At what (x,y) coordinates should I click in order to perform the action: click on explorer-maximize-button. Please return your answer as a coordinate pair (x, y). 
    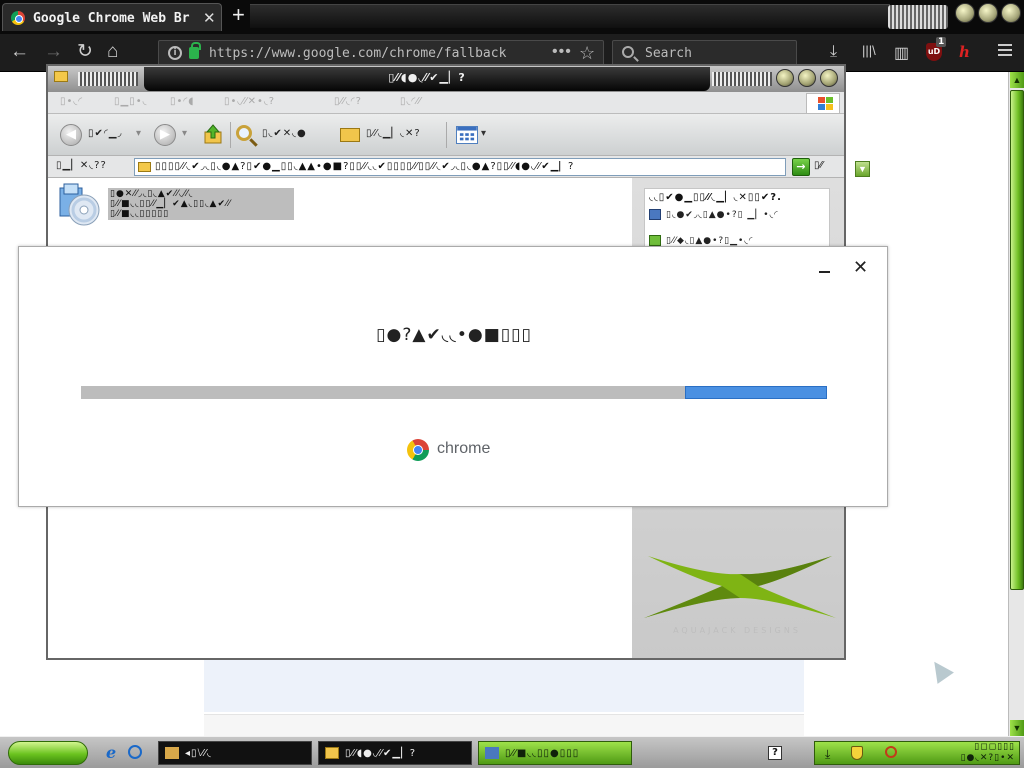
    Looking at the image, I should click on (807, 78).